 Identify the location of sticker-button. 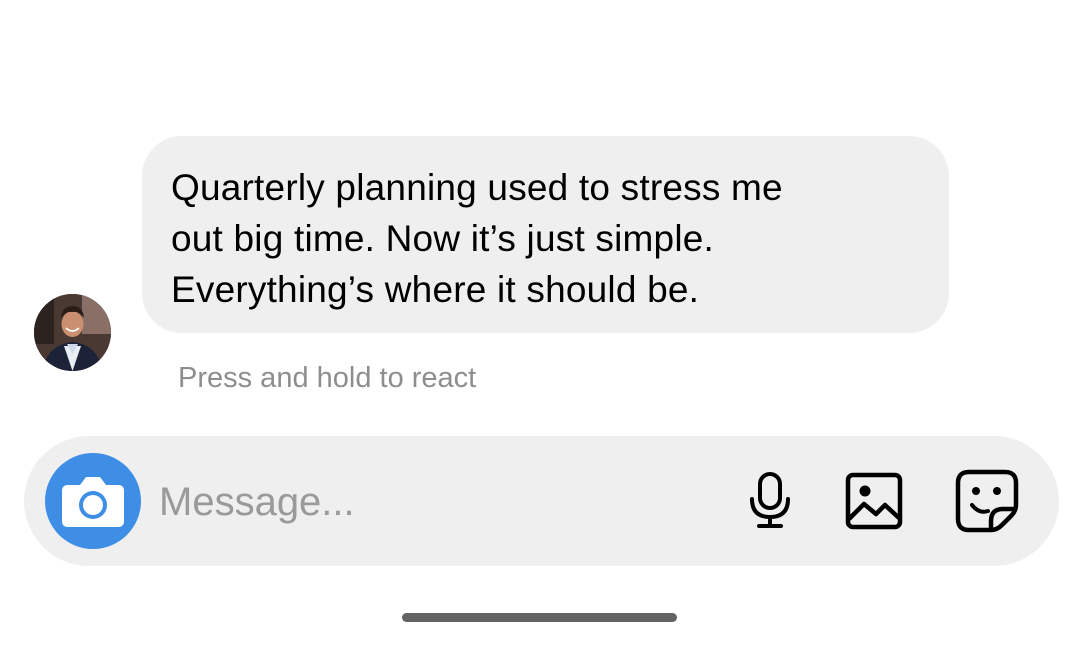
(987, 501).